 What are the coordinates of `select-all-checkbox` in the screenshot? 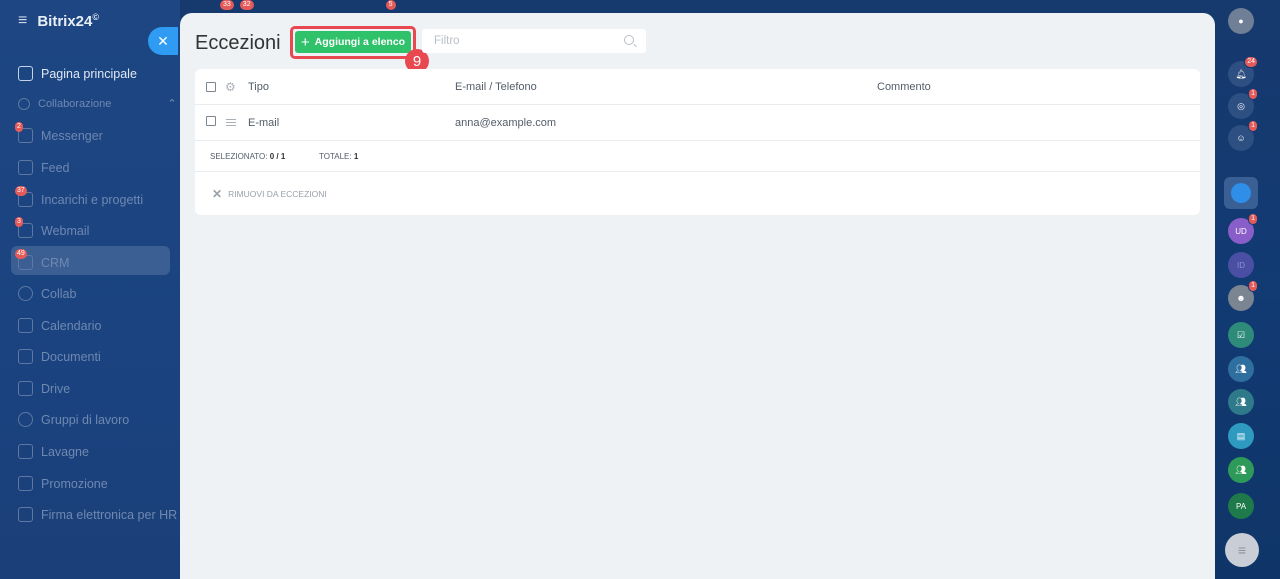 It's located at (211, 86).